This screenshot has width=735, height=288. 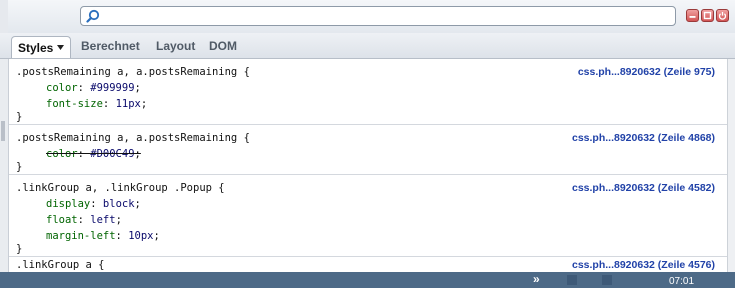 I want to click on taskbar-overflow-chevron: », so click(x=536, y=279).